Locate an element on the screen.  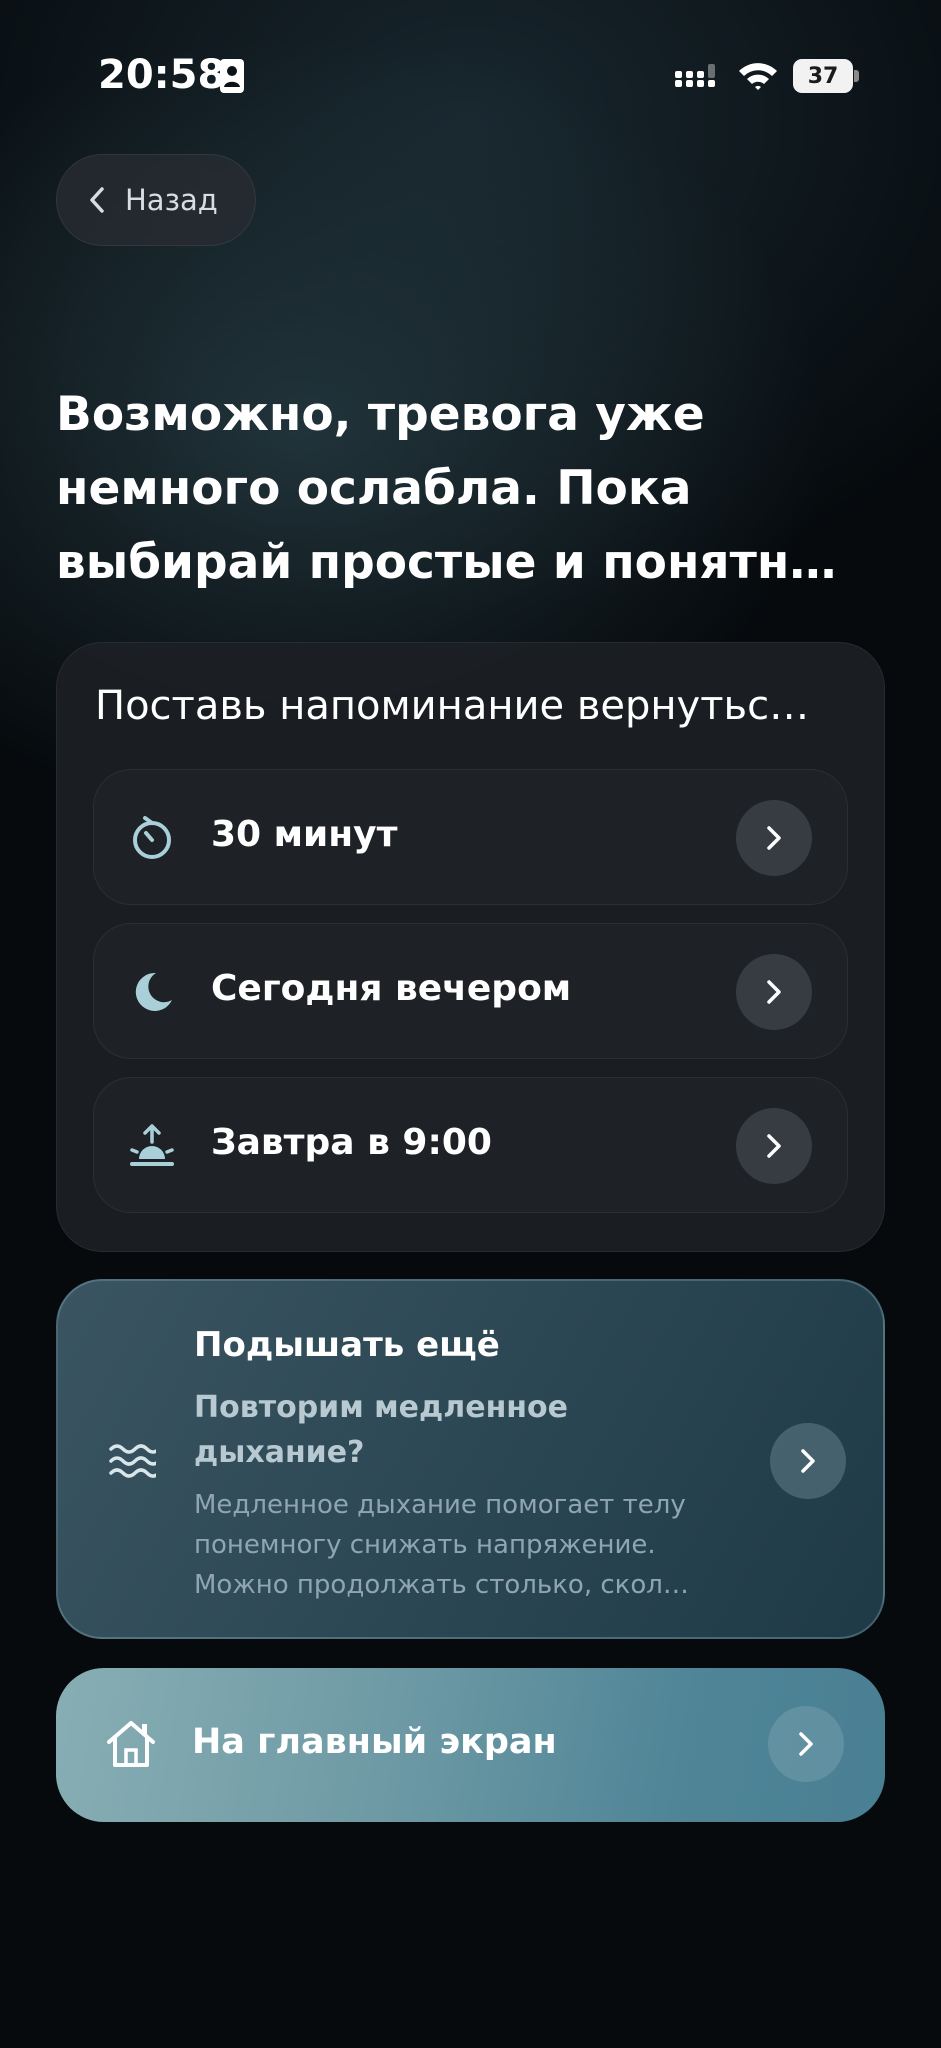
reminder-option-label: 30 минут is located at coordinates (304, 834).